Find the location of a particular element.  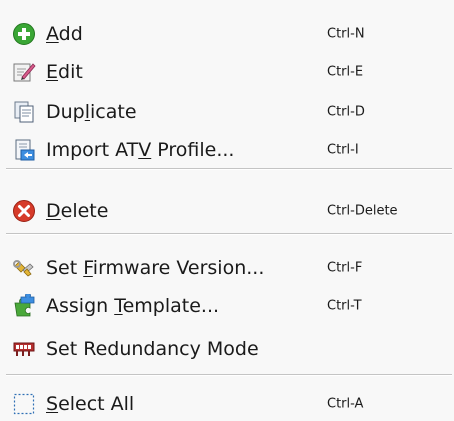

template-icon is located at coordinates (24, 306).